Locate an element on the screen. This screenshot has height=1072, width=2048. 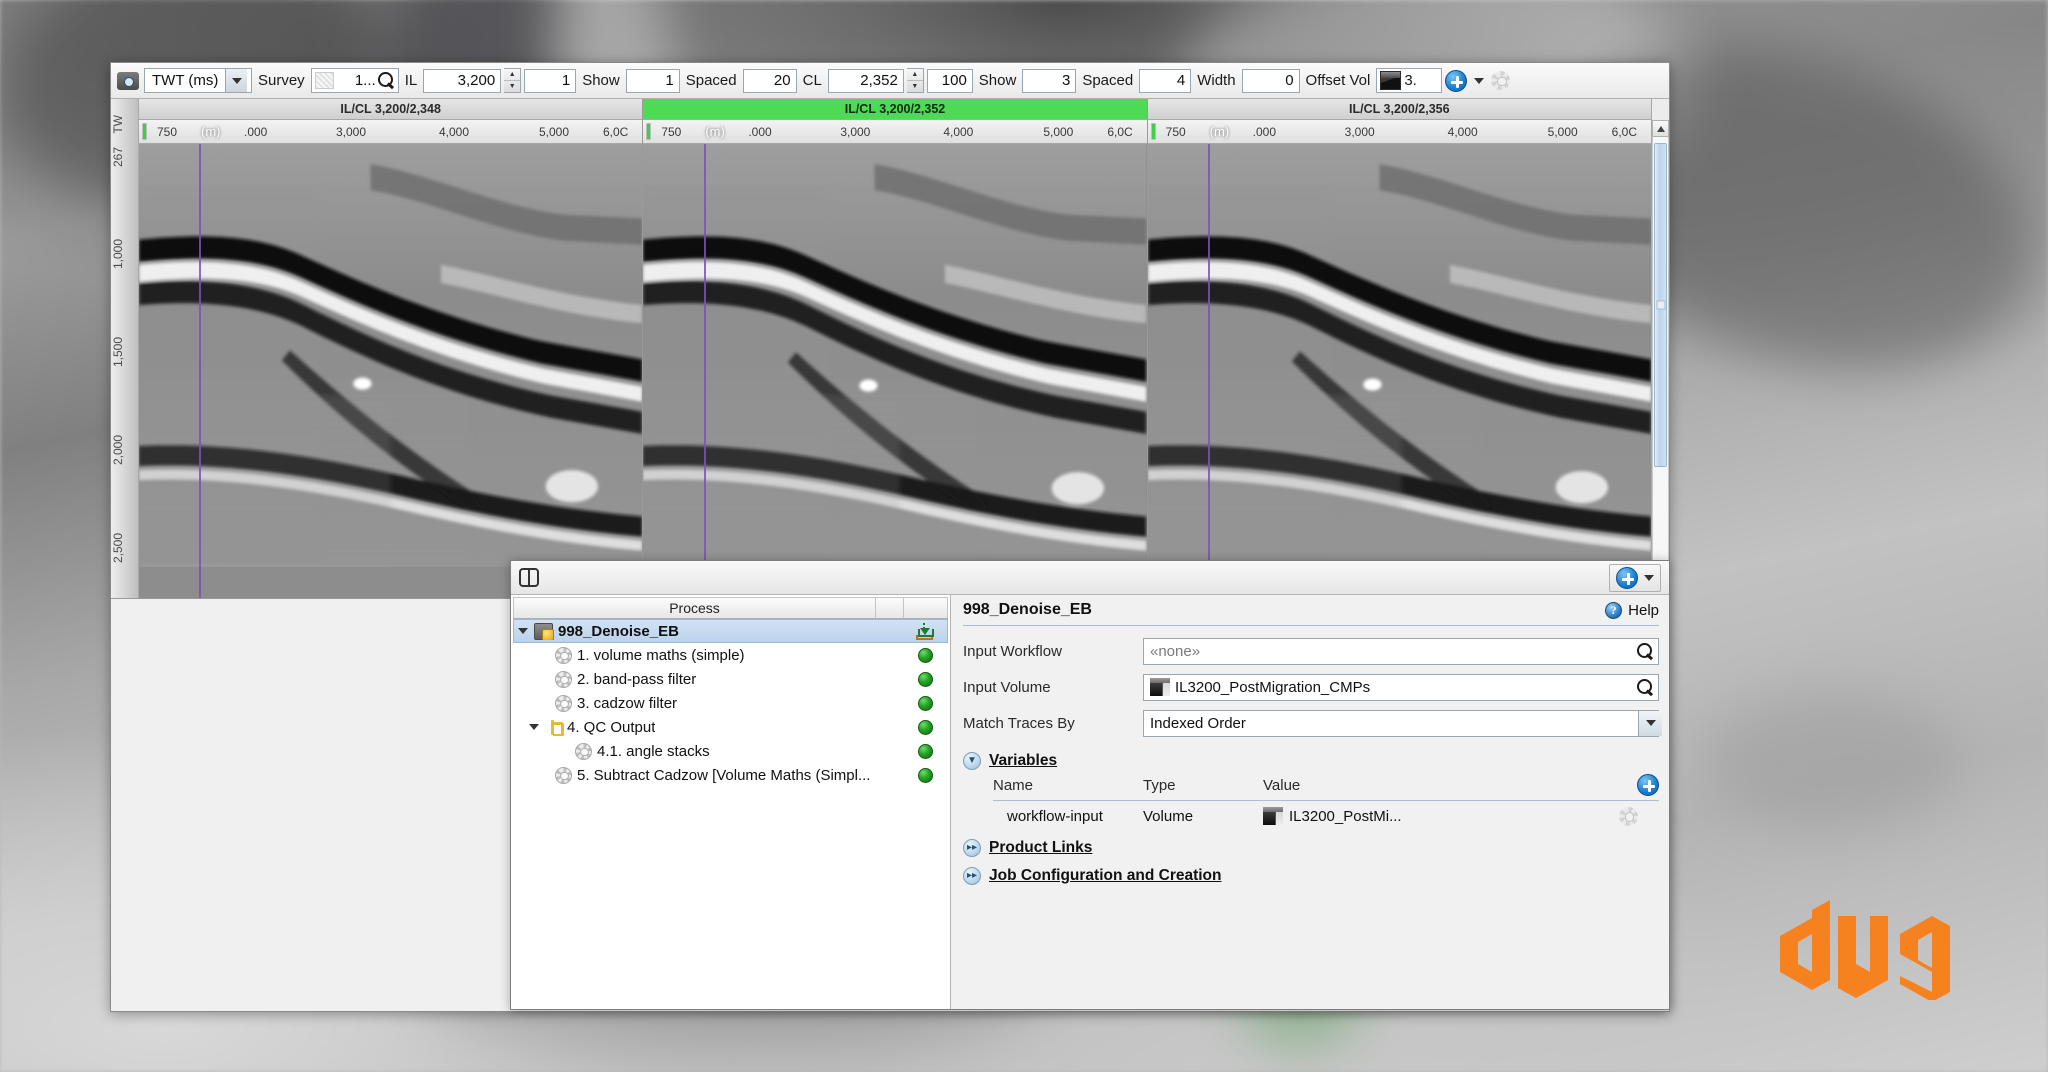
cl-step-input: 100 is located at coordinates (949, 80).